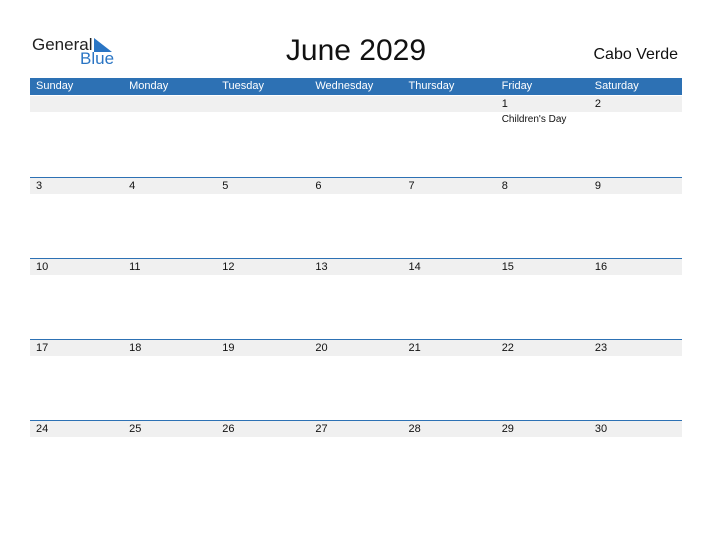 Image resolution: width=712 pixels, height=550 pixels. Describe the element at coordinates (135, 348) in the screenshot. I see `day-number: 18` at that location.